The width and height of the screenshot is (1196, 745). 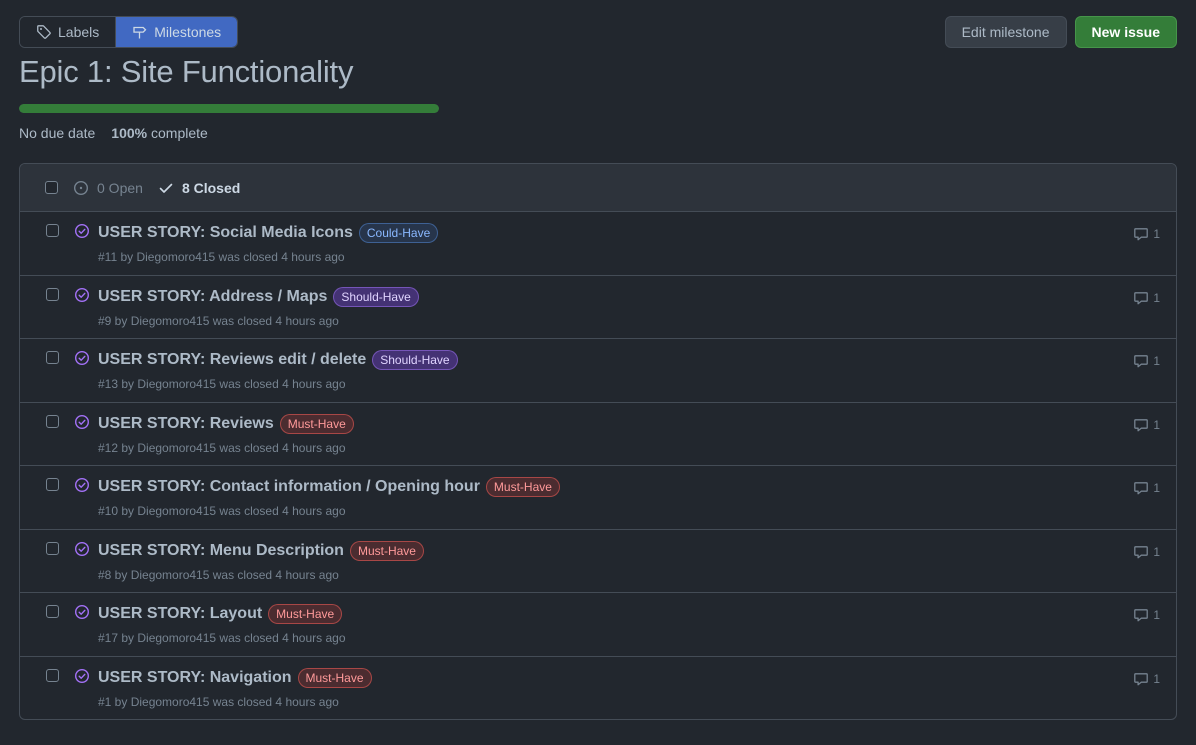 What do you see at coordinates (232, 360) in the screenshot?
I see `issue-title-link: USER STORY: Reviews edit / delete` at bounding box center [232, 360].